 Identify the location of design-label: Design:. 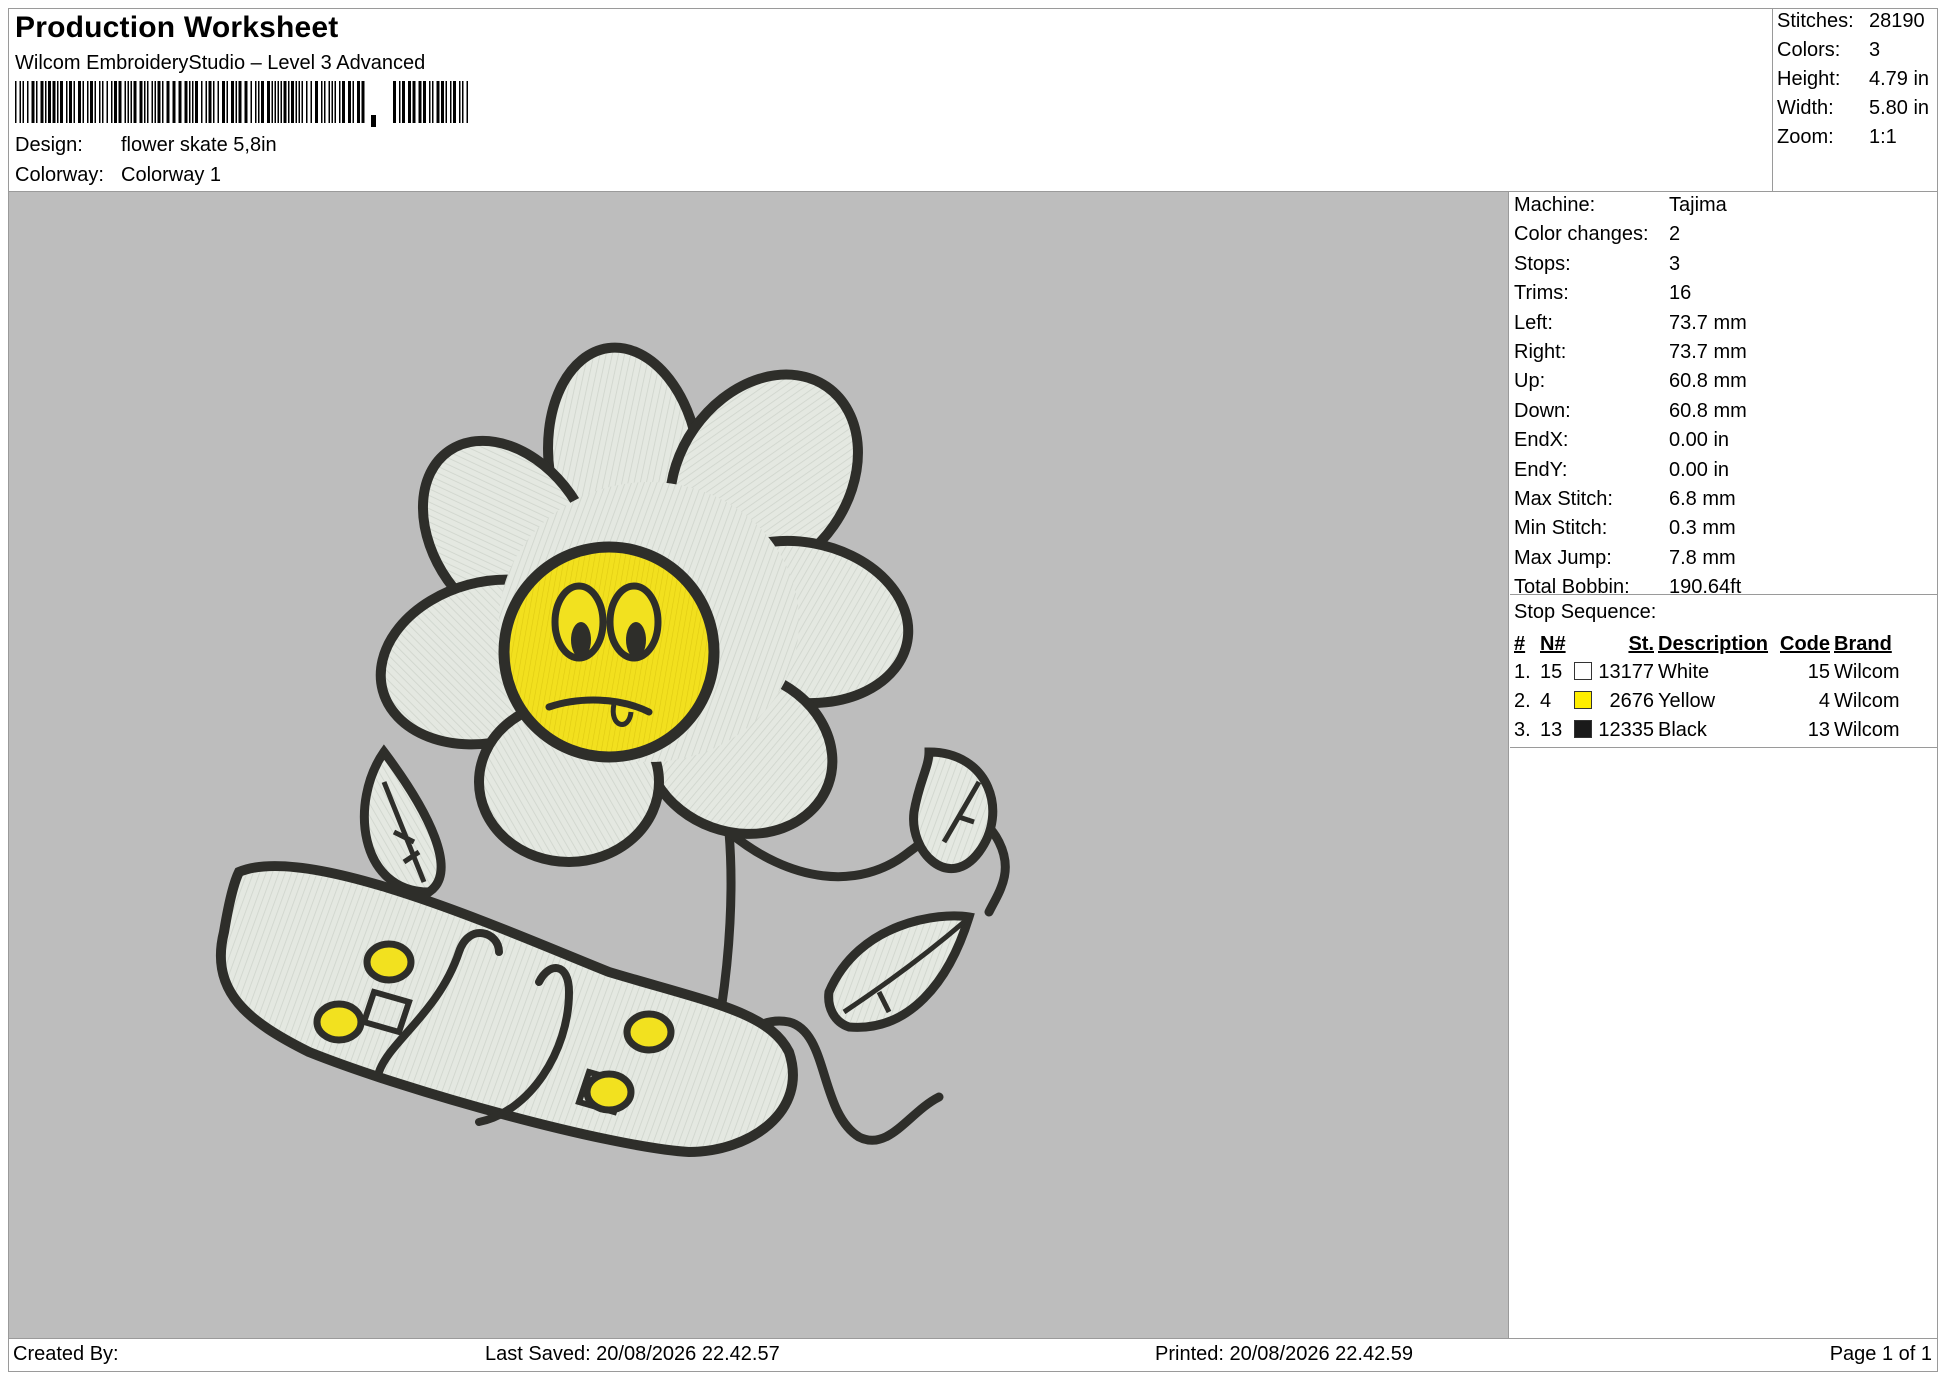
(49, 145).